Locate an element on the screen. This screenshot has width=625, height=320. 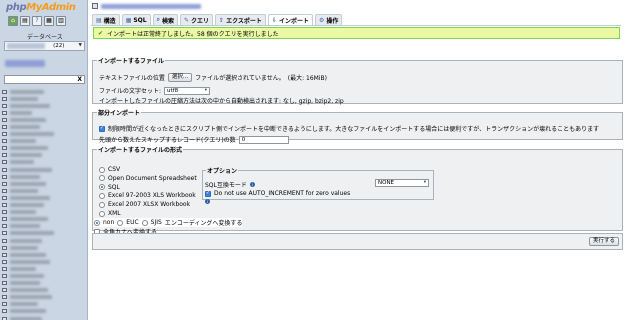
query-icon: ? is located at coordinates (37, 21).